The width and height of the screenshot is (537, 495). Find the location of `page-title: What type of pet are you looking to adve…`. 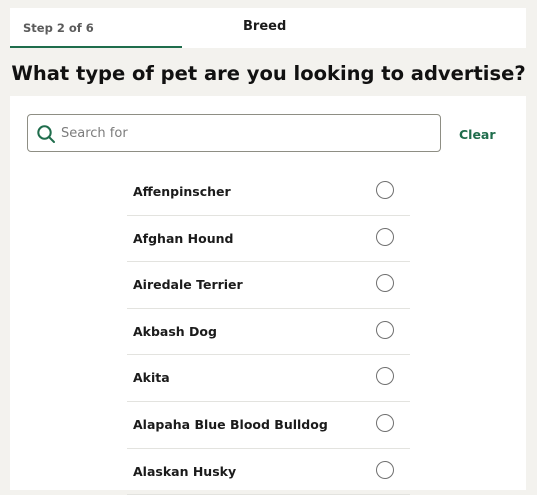

page-title: What type of pet are you looking to adve… is located at coordinates (268, 73).